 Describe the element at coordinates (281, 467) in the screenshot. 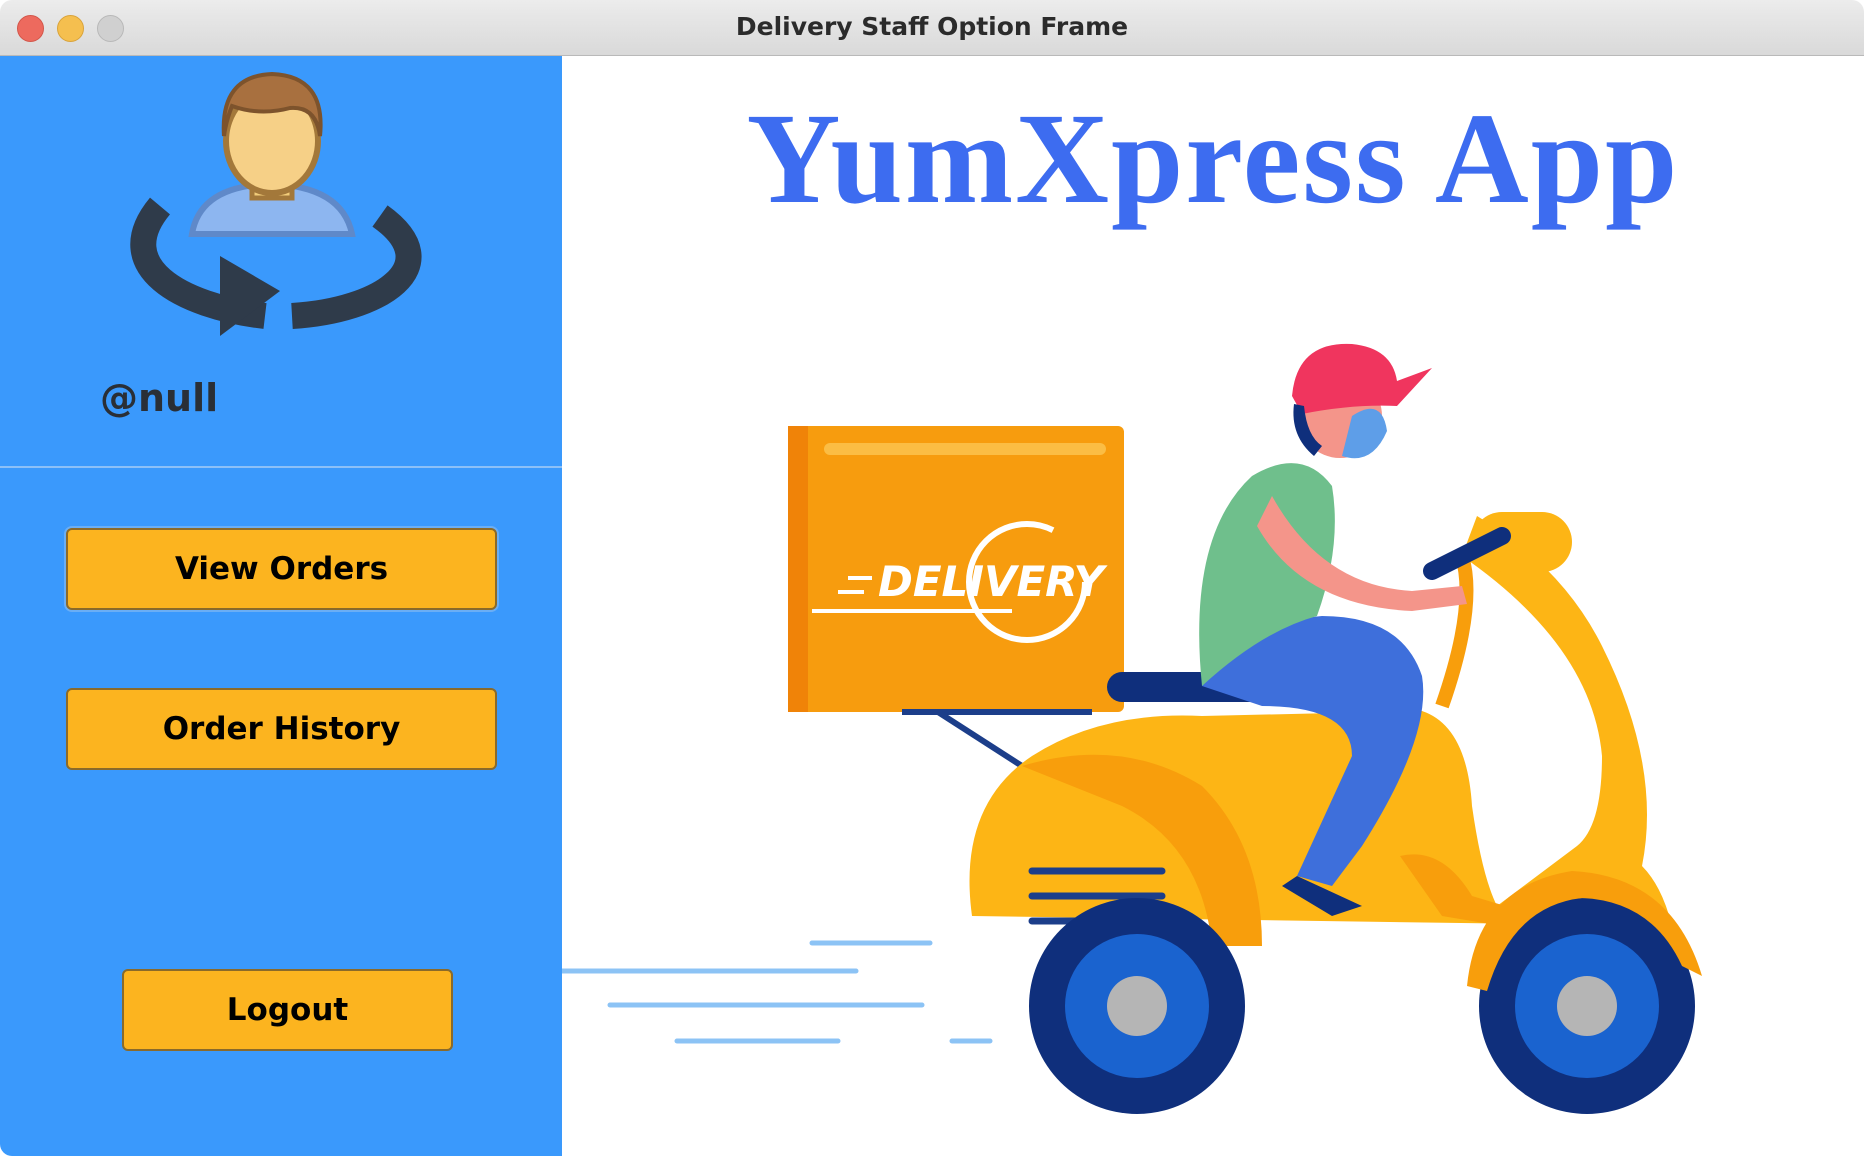

I see `sidebar-divider` at that location.